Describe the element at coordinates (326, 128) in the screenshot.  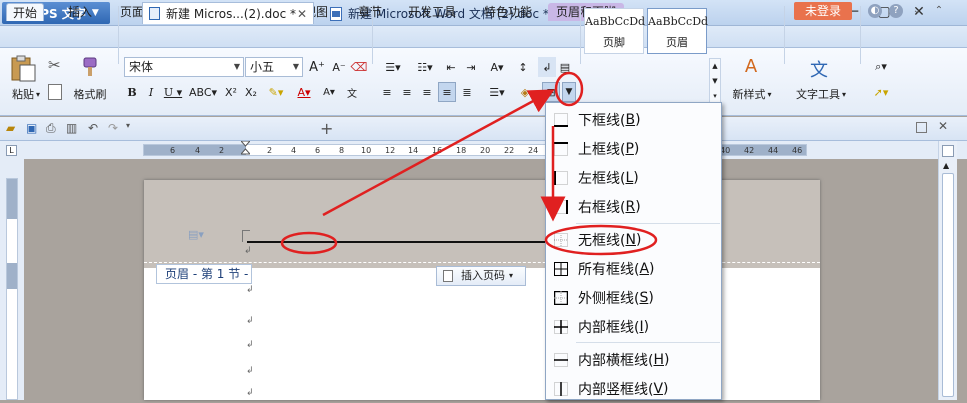
I see `new-tab-icon: +` at that location.